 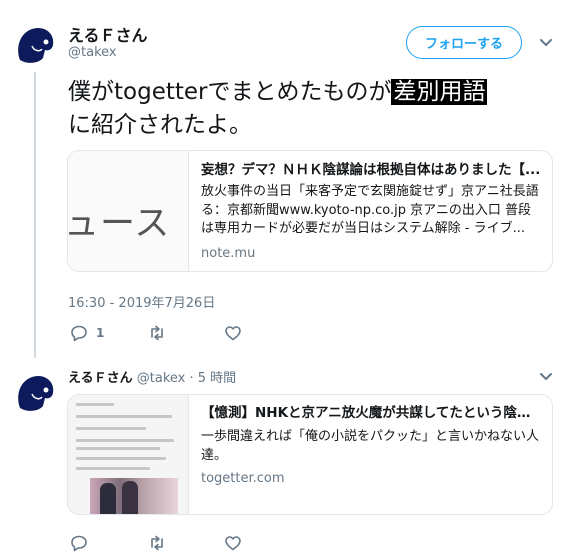 I want to click on follow-button: フォローする, so click(x=464, y=42).